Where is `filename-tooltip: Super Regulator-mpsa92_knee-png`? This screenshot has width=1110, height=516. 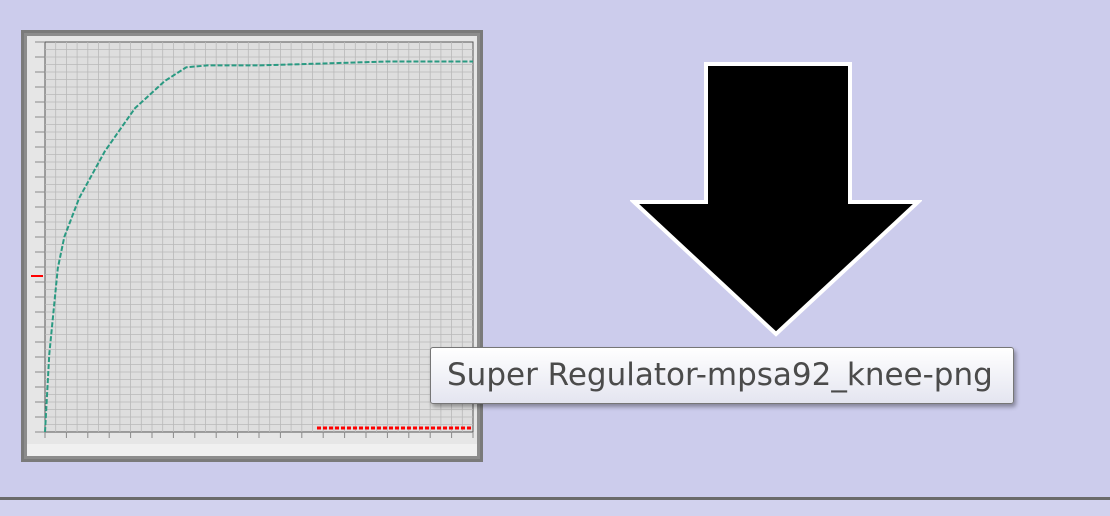
filename-tooltip: Super Regulator-mpsa92_knee-png is located at coordinates (722, 375).